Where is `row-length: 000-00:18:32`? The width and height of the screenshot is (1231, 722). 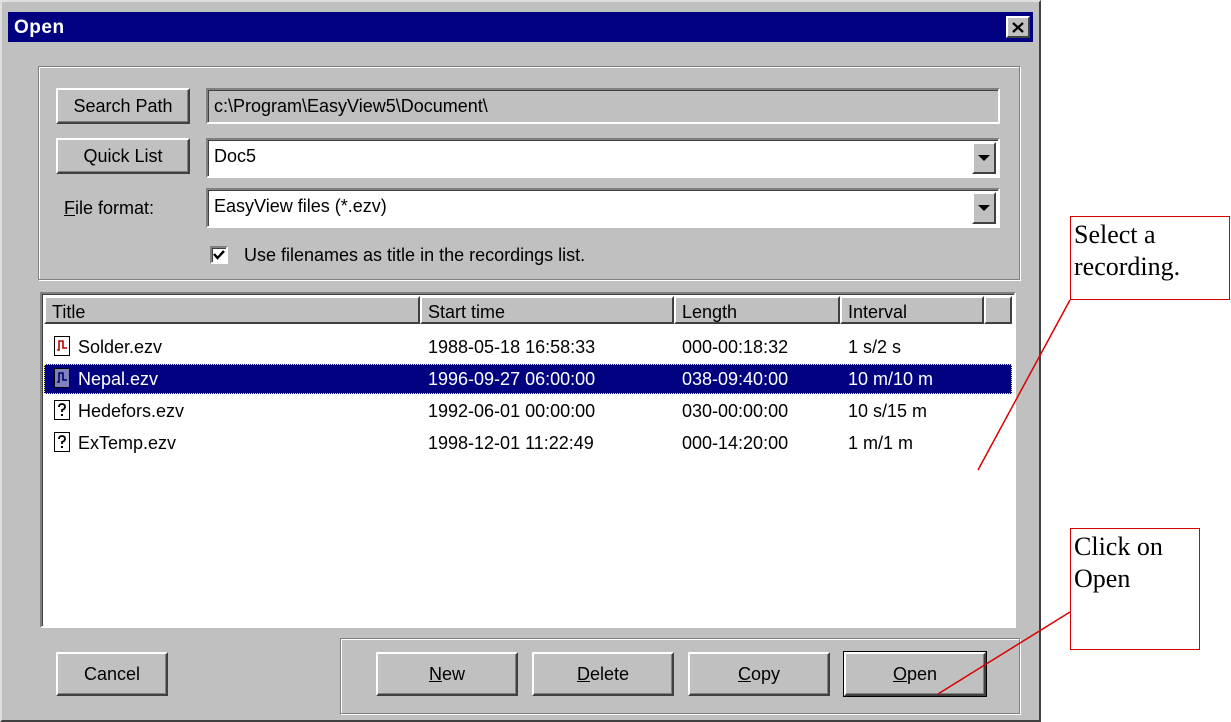 row-length: 000-00:18:32 is located at coordinates (735, 347).